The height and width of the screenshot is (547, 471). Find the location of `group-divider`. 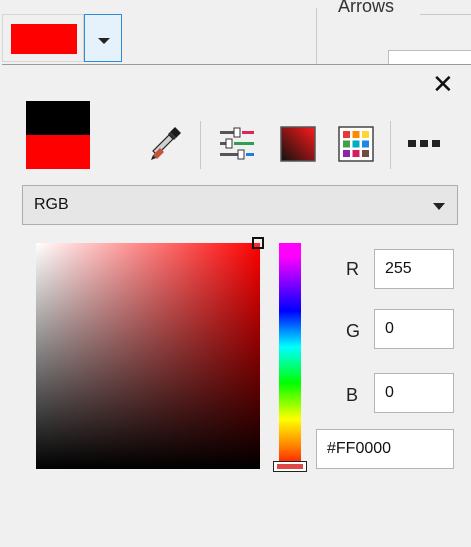

group-divider is located at coordinates (445, 14).